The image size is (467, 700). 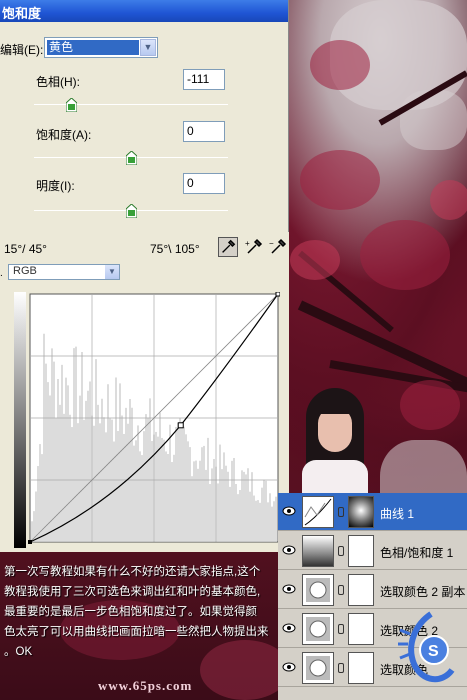 What do you see at coordinates (254, 247) in the screenshot?
I see `eyedropper-plus-icon: +` at bounding box center [254, 247].